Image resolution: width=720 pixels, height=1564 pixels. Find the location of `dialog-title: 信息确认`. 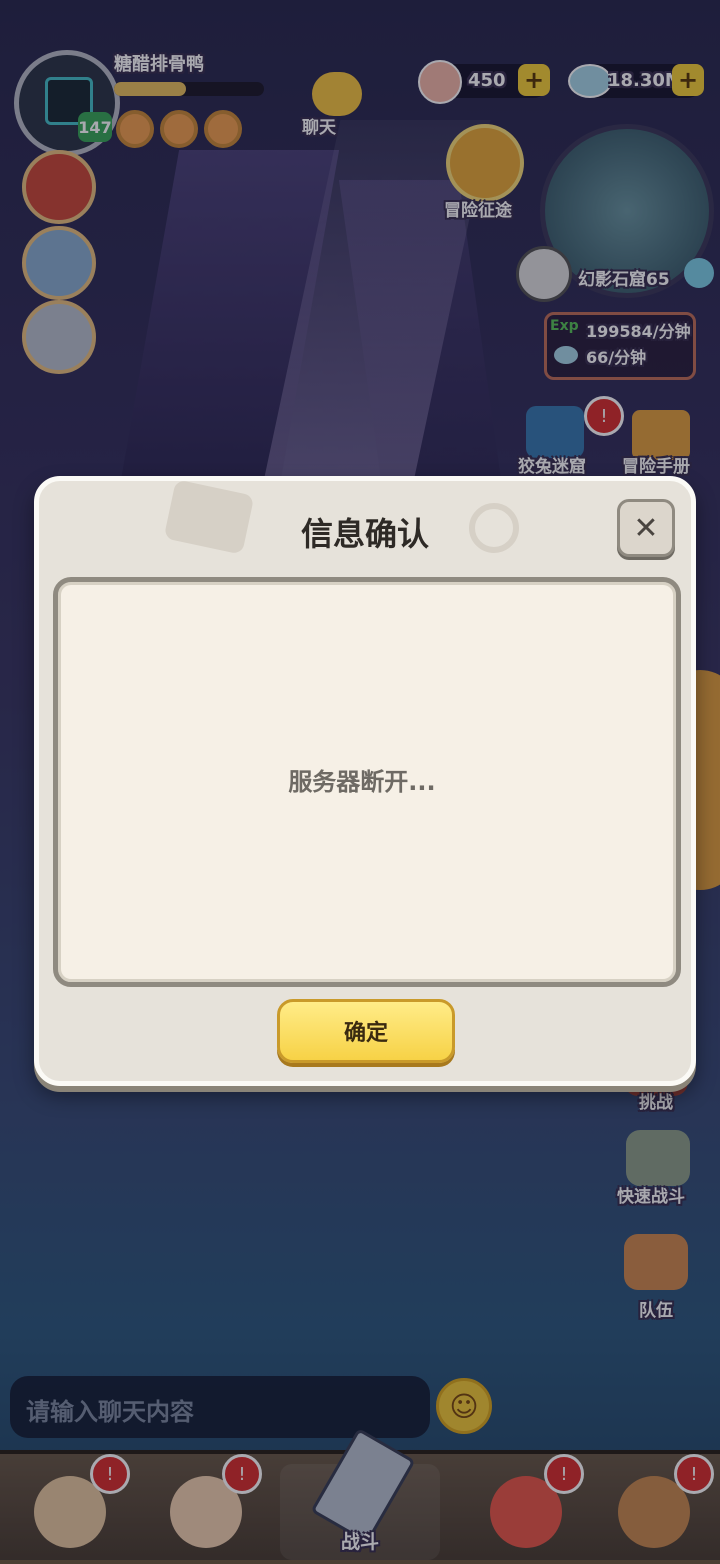

dialog-title: 信息确认 is located at coordinates (364, 534).